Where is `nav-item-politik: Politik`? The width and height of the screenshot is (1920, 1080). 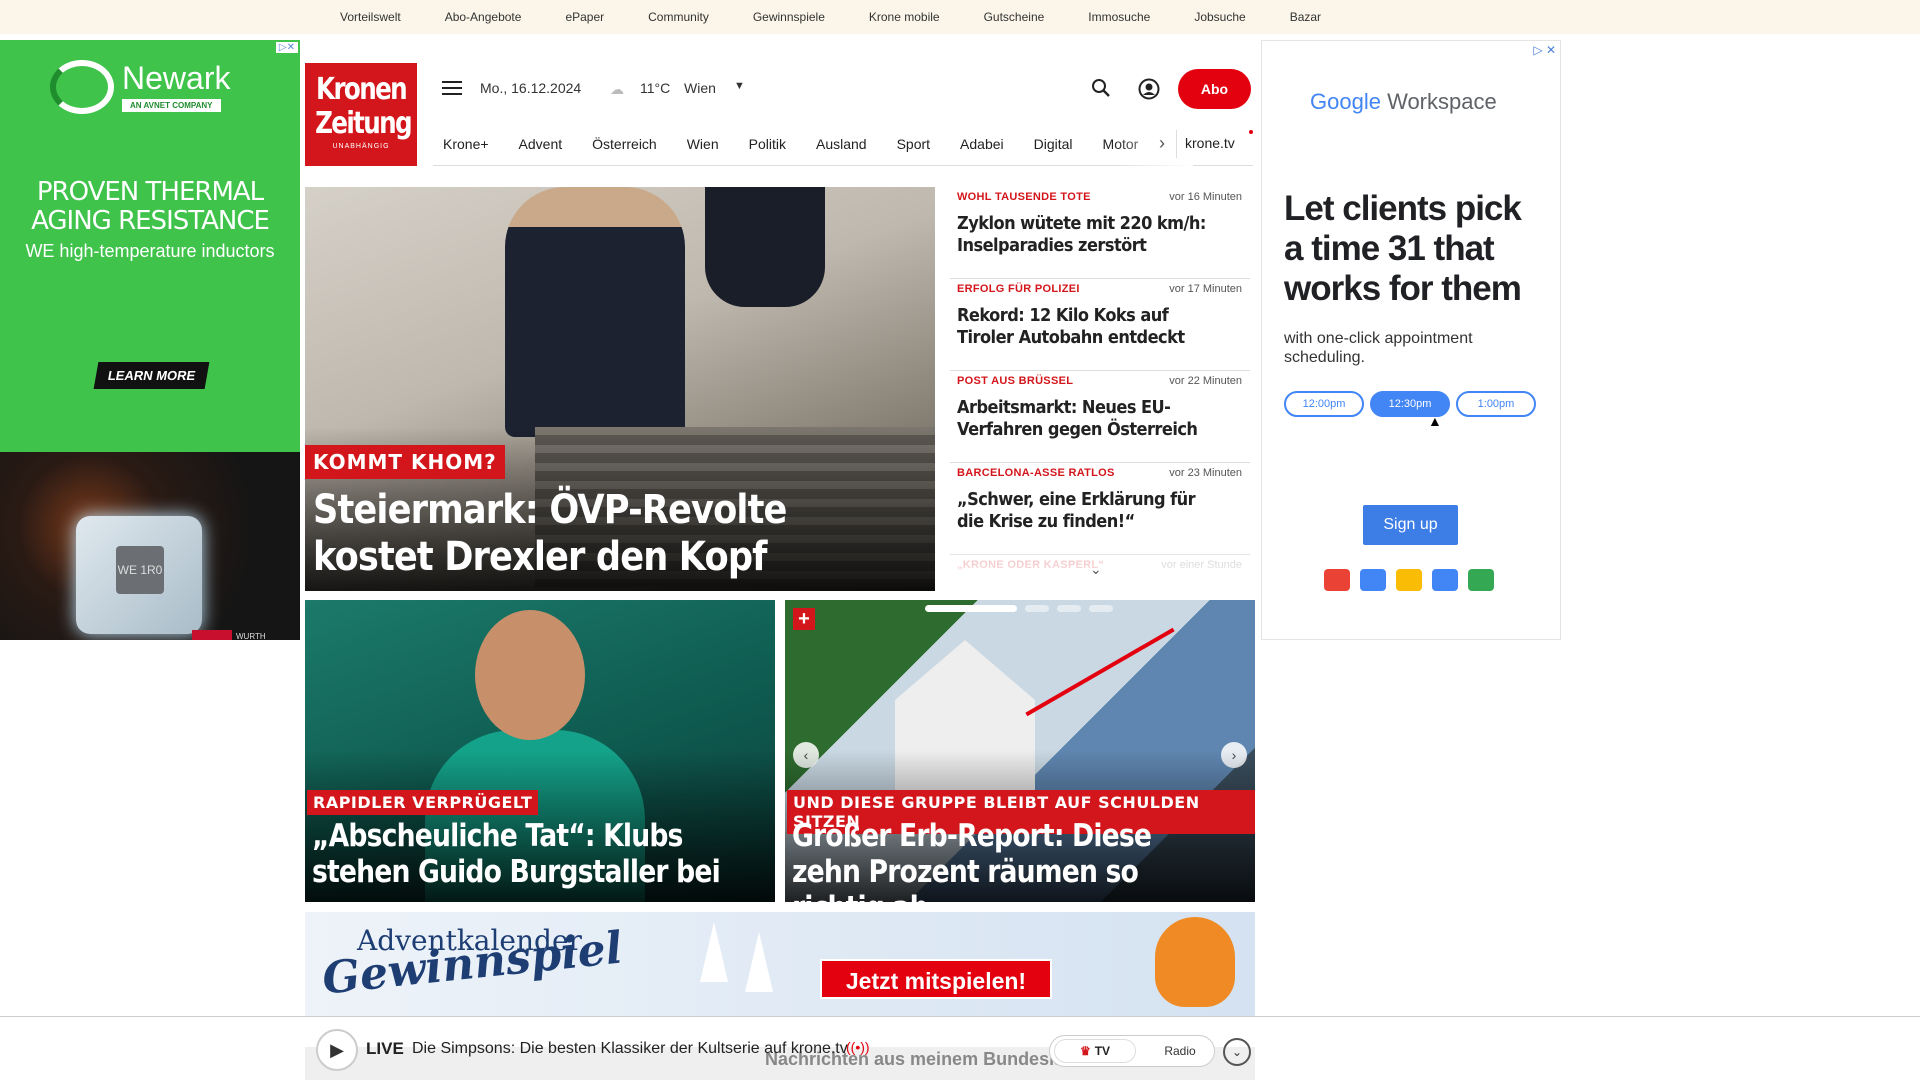 nav-item-politik: Politik is located at coordinates (767, 144).